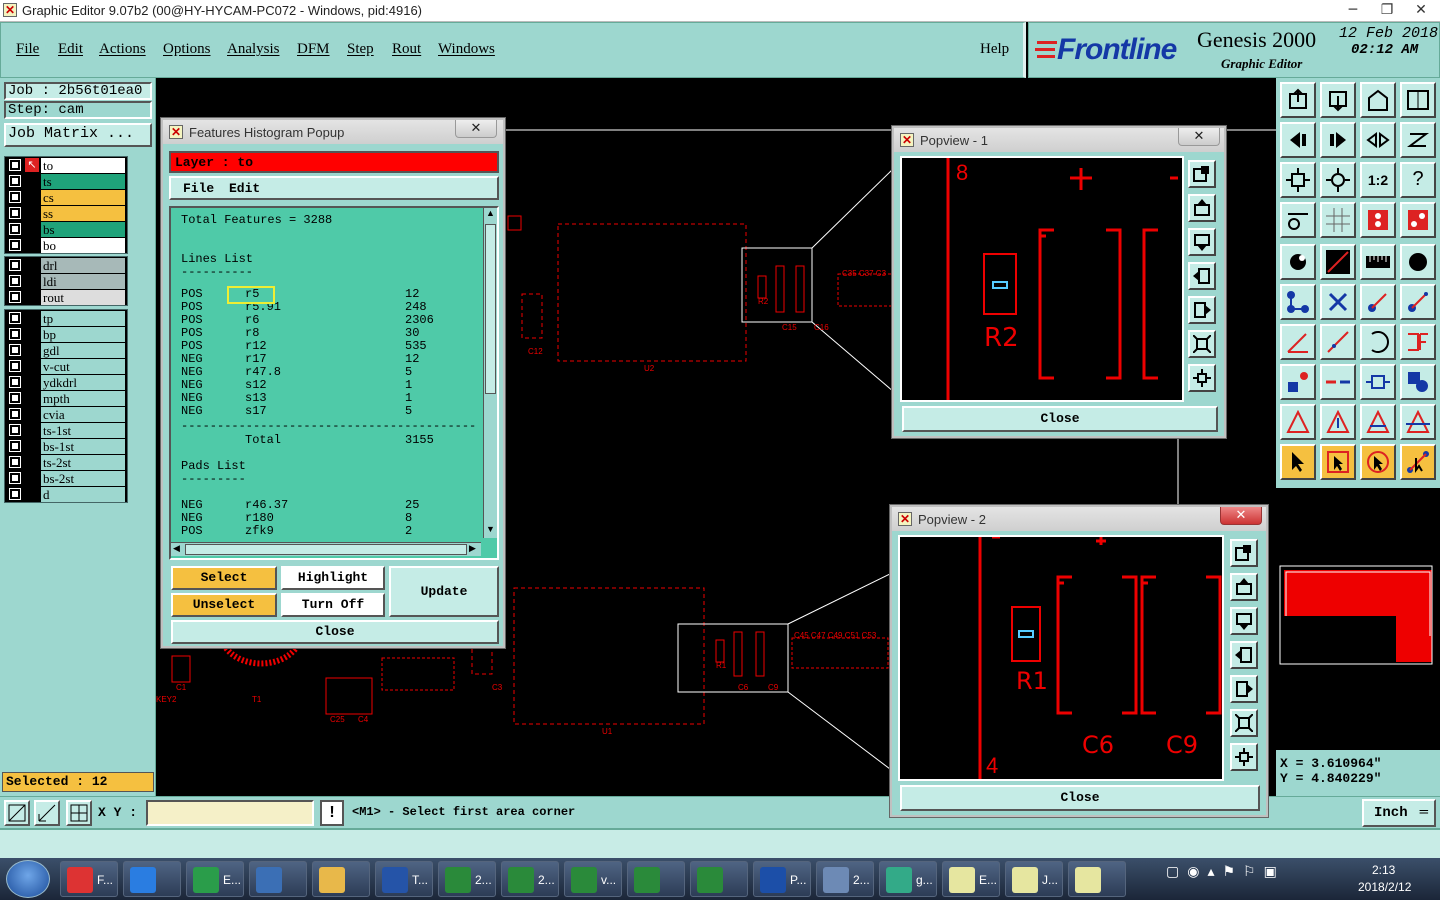 The width and height of the screenshot is (1440, 900). I want to click on export-icon, so click(1338, 100).